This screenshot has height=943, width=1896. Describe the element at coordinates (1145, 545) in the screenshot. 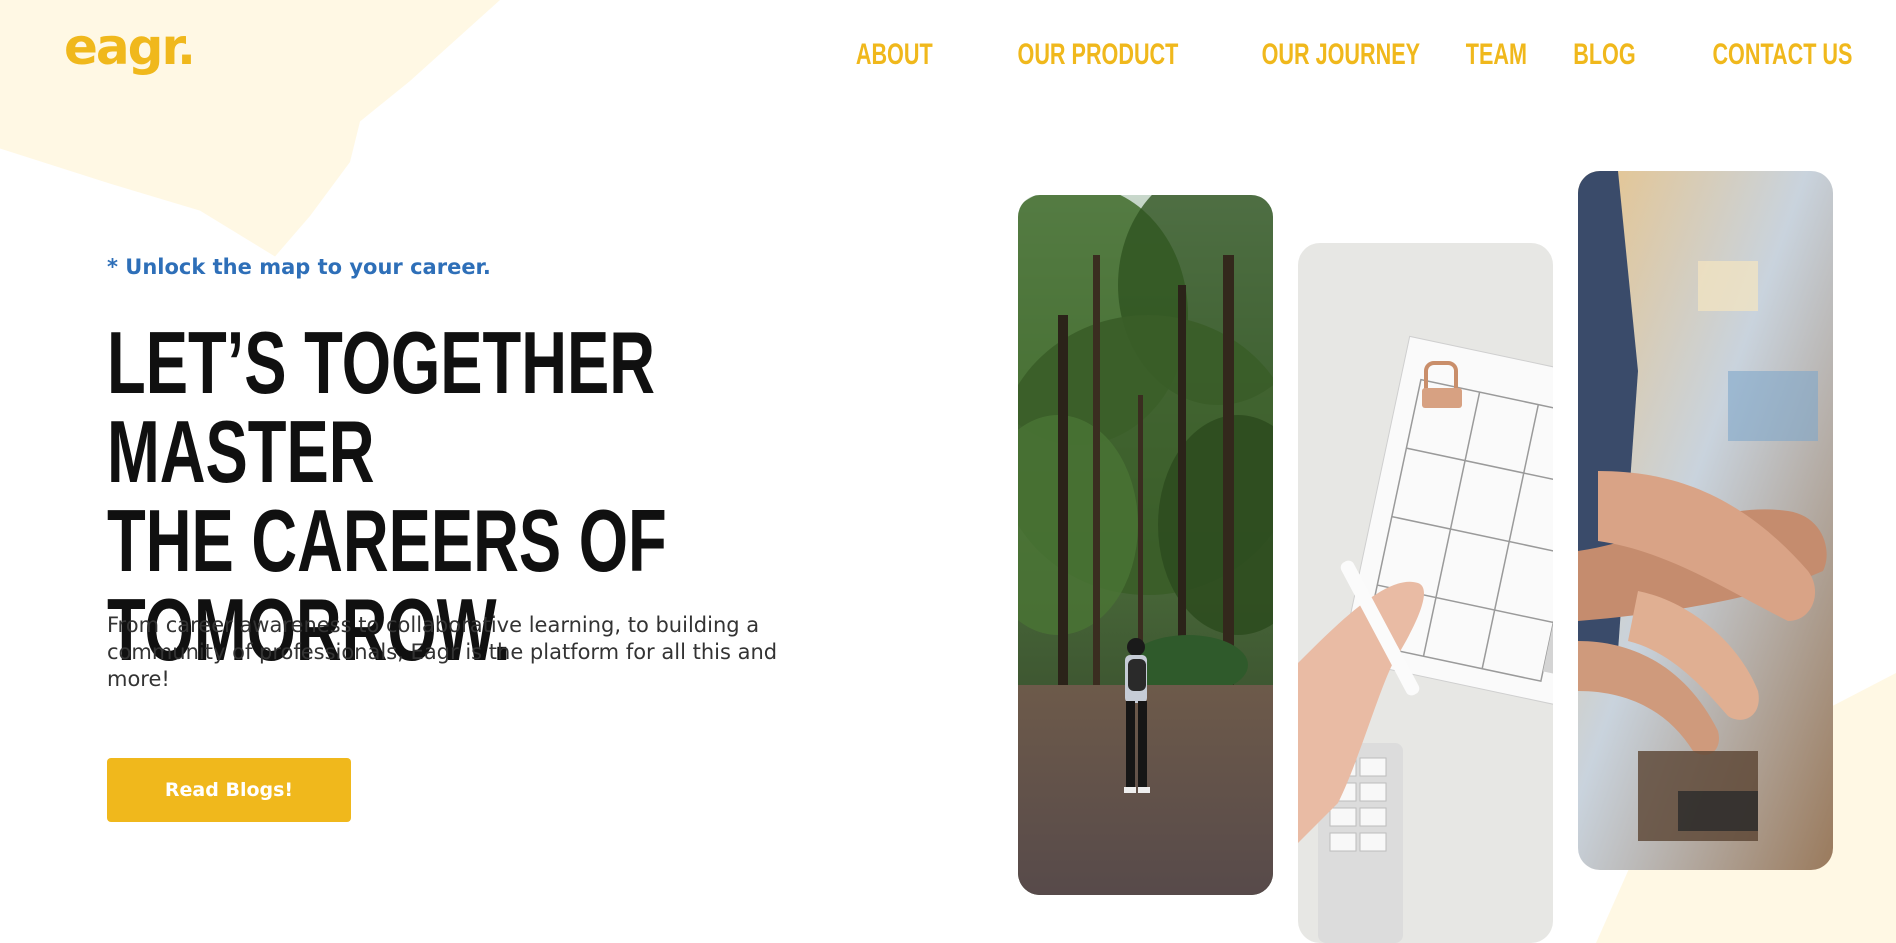

I see `forest-photo` at that location.